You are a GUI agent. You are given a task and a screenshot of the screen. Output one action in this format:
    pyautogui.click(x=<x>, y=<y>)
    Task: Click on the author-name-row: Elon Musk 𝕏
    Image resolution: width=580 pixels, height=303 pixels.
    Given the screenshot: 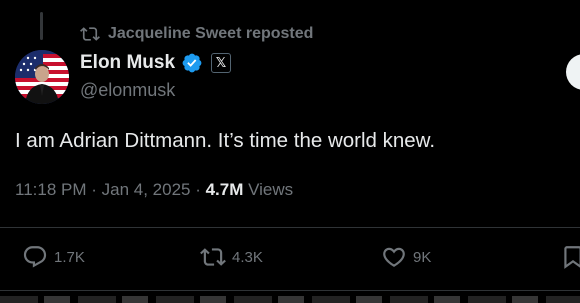 What is the action you would take?
    pyautogui.click(x=156, y=63)
    